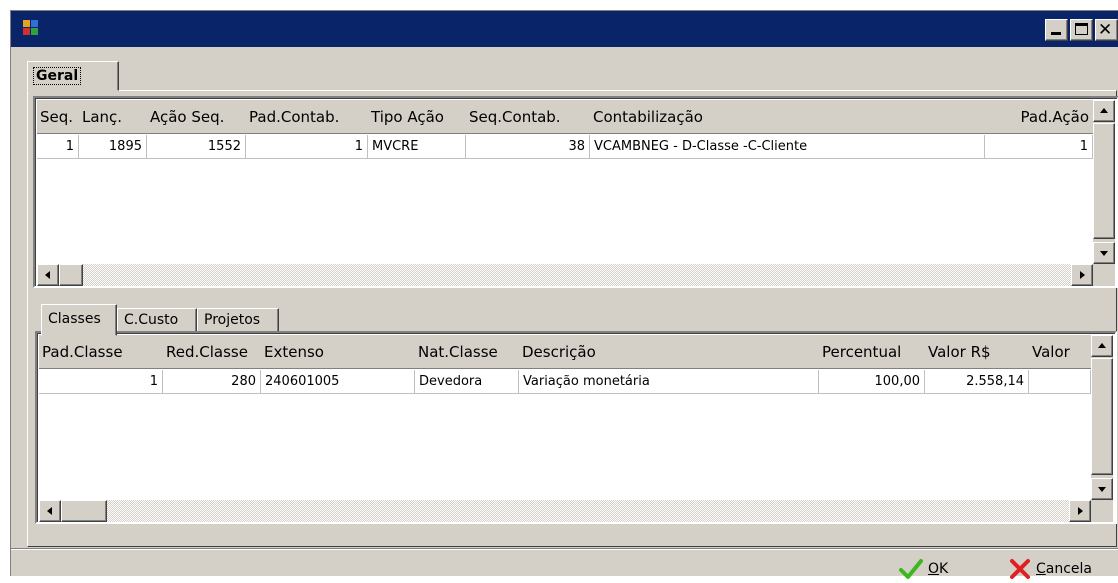 The width and height of the screenshot is (1118, 583). What do you see at coordinates (307, 146) in the screenshot?
I see `cell-pad-contab: 1` at bounding box center [307, 146].